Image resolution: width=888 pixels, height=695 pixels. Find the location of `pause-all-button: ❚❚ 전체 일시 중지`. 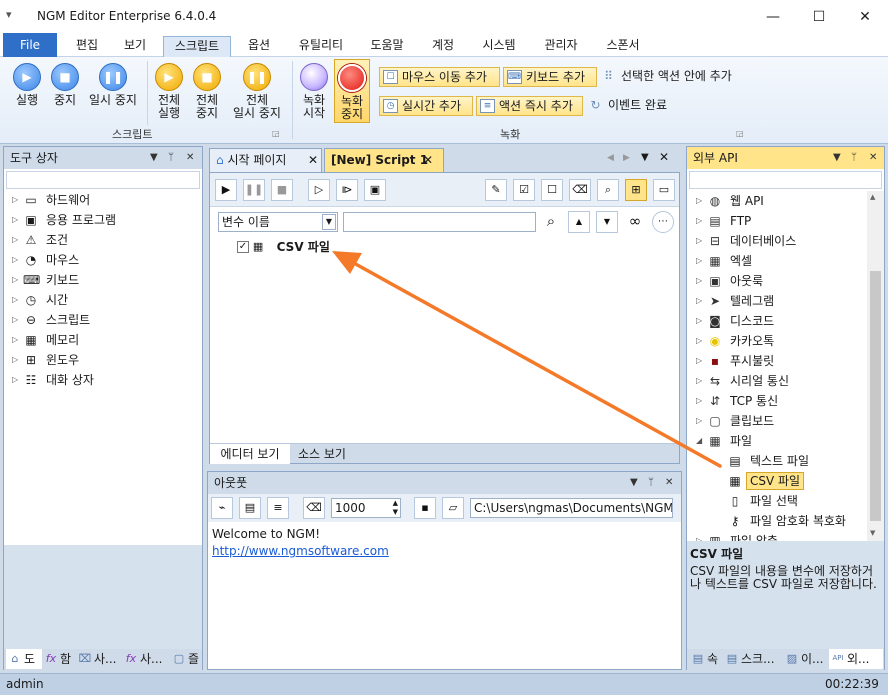

pause-all-button: ❚❚ 전체 일시 중지 is located at coordinates (257, 91).